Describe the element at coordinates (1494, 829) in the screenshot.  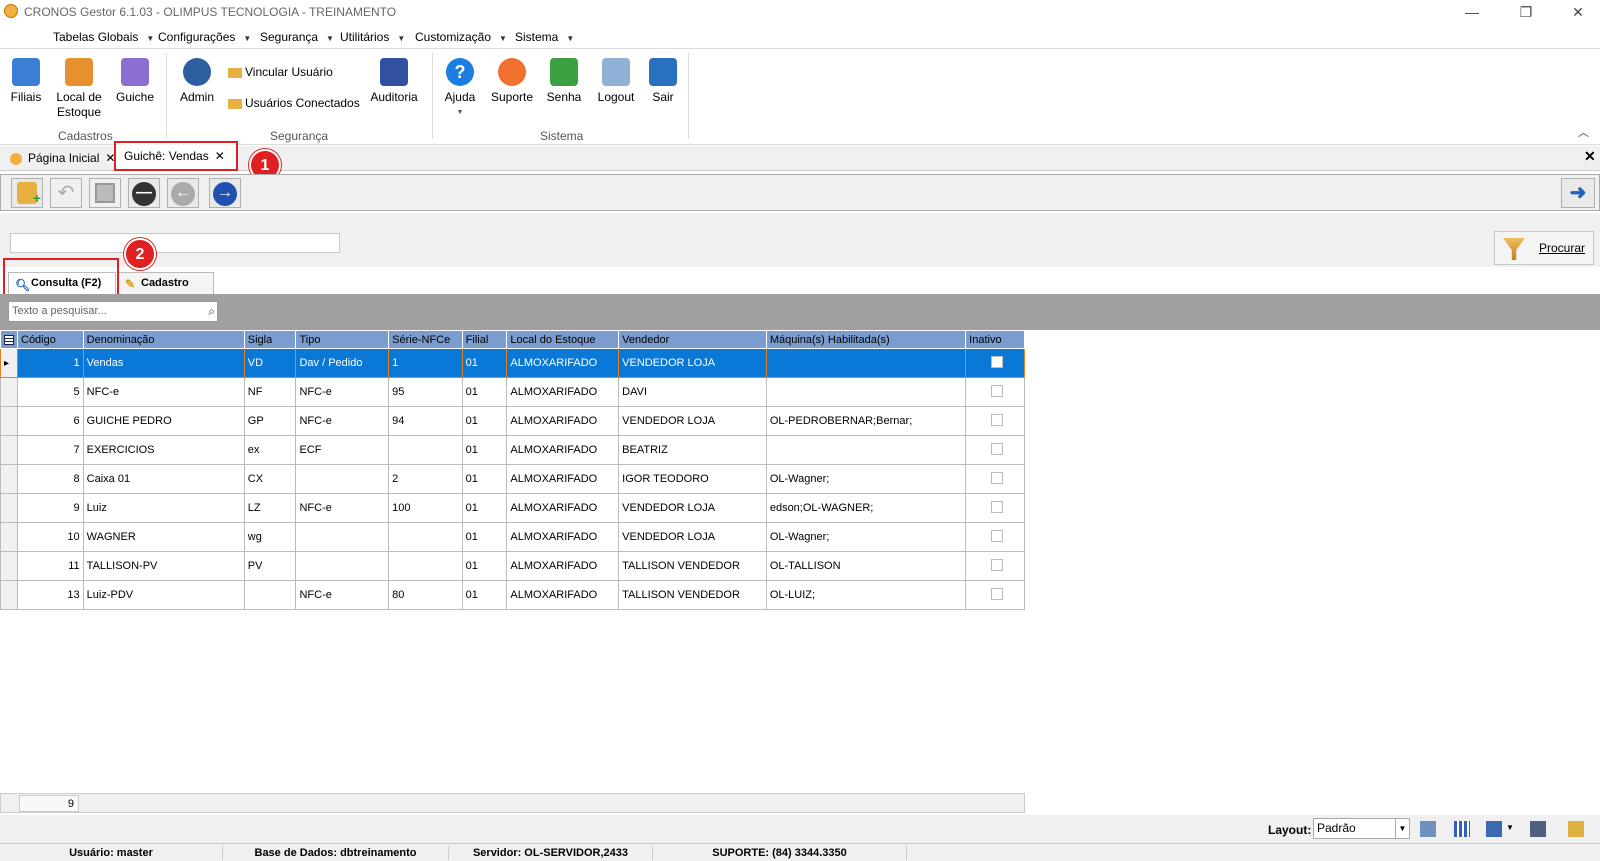
I see `save-layout-icon` at that location.